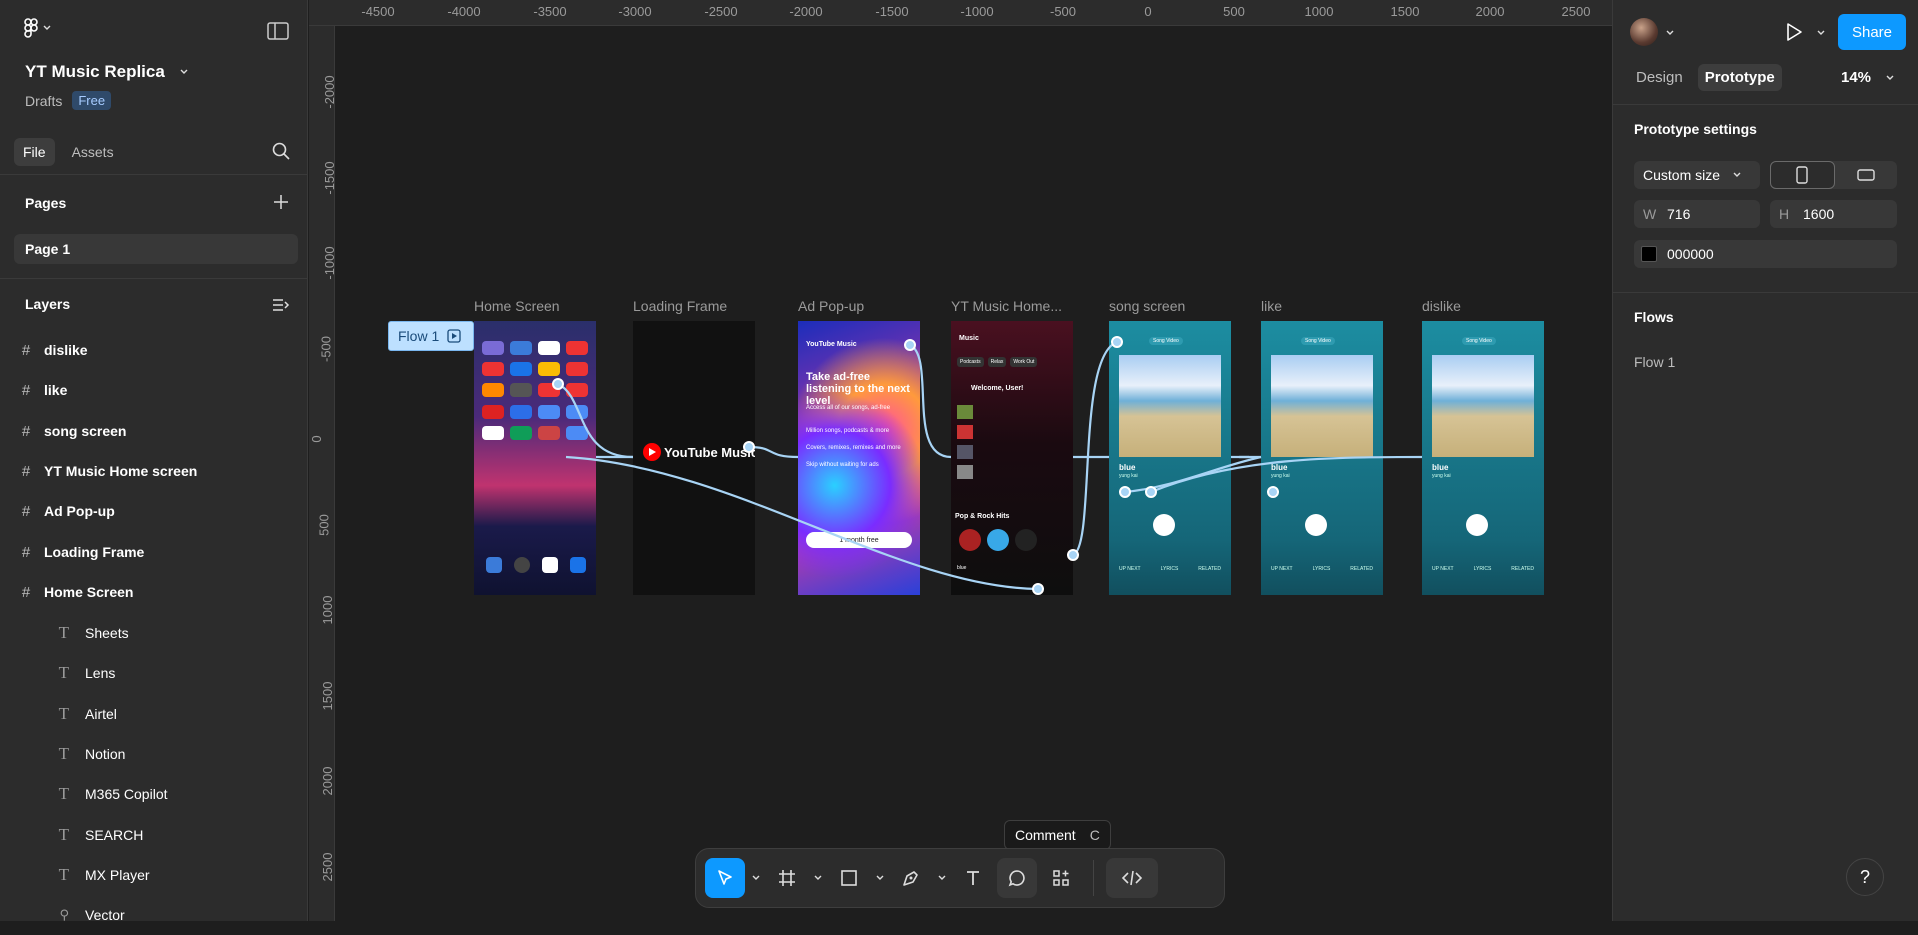 This screenshot has height=935, width=1918. Describe the element at coordinates (1865, 877) in the screenshot. I see `help-button: ?` at that location.